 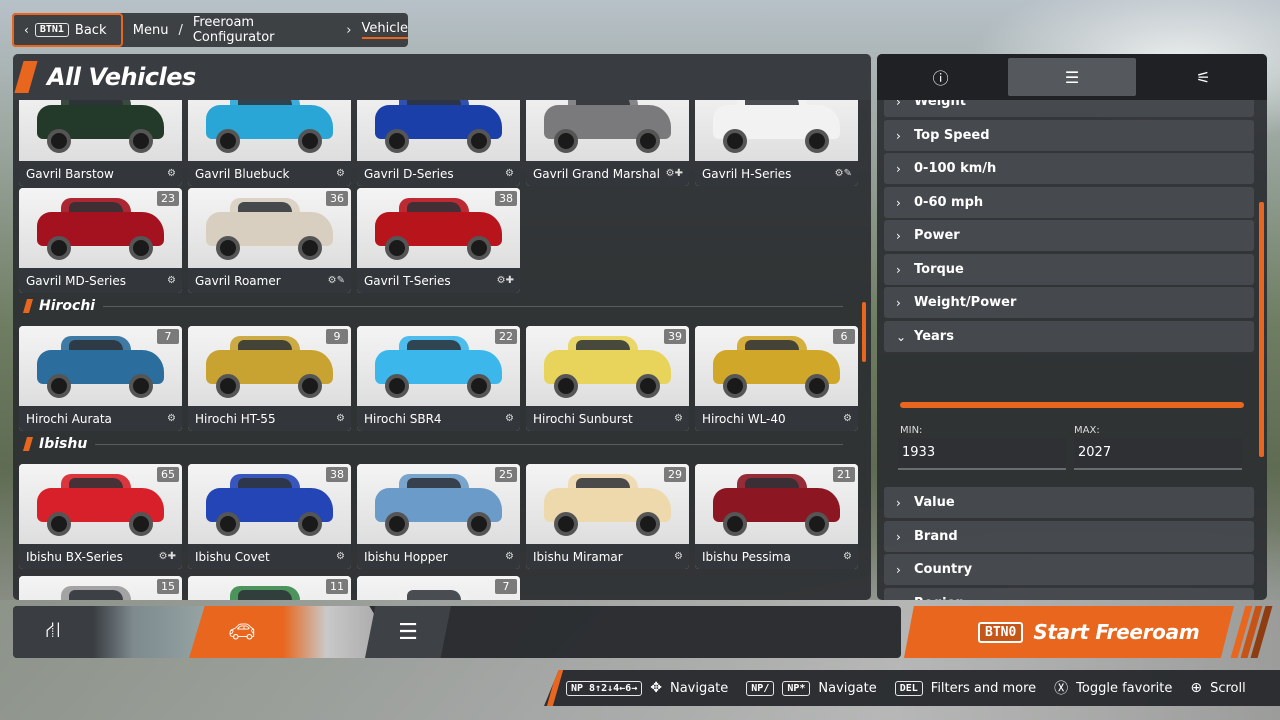 I want to click on panel-header: All Vehicles, so click(x=442, y=77).